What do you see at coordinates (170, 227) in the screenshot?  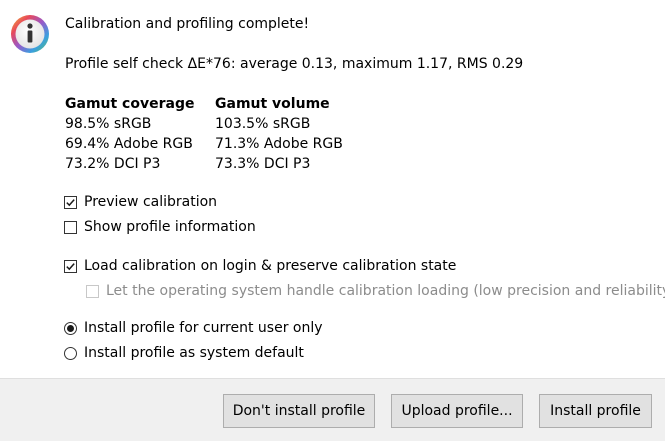 I see `show-profile-information-label: Show profile information` at bounding box center [170, 227].